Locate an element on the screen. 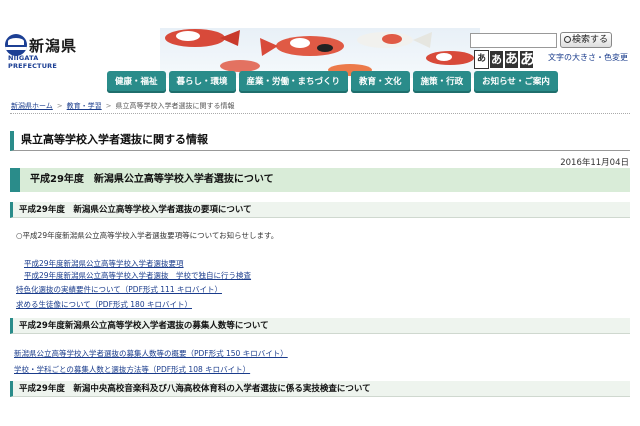 This screenshot has height=426, width=640. guidelines-intro-text: ○平成29年度新潟県公立高等学校入学者選抜要項等についてお知らせします。 is located at coordinates (147, 235).